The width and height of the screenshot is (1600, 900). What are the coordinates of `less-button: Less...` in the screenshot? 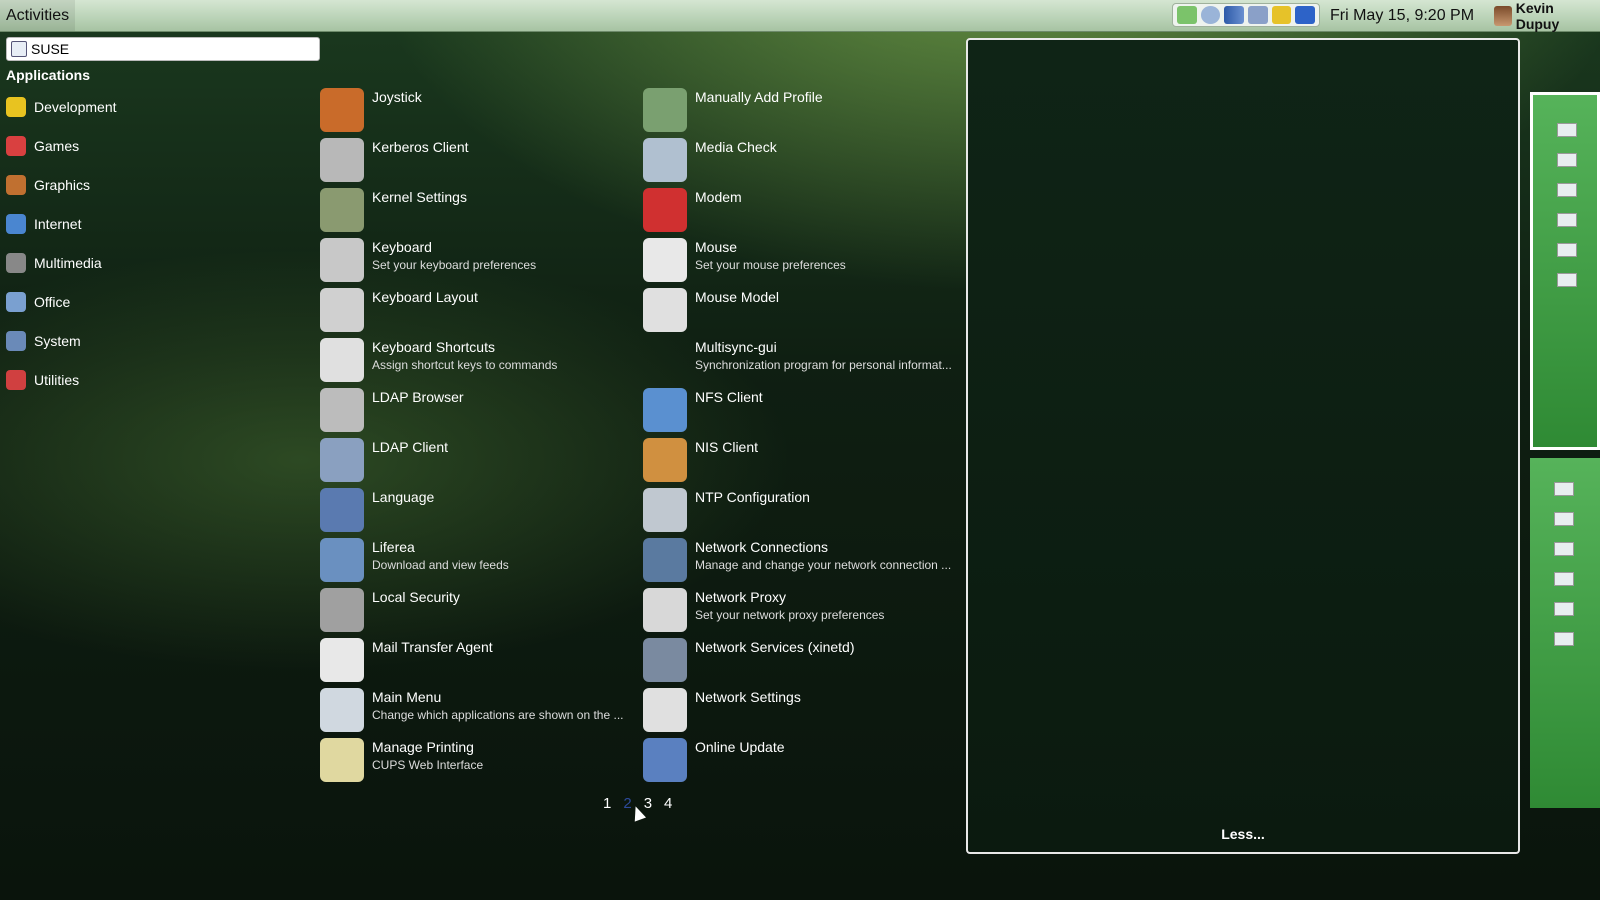 It's located at (1243, 834).